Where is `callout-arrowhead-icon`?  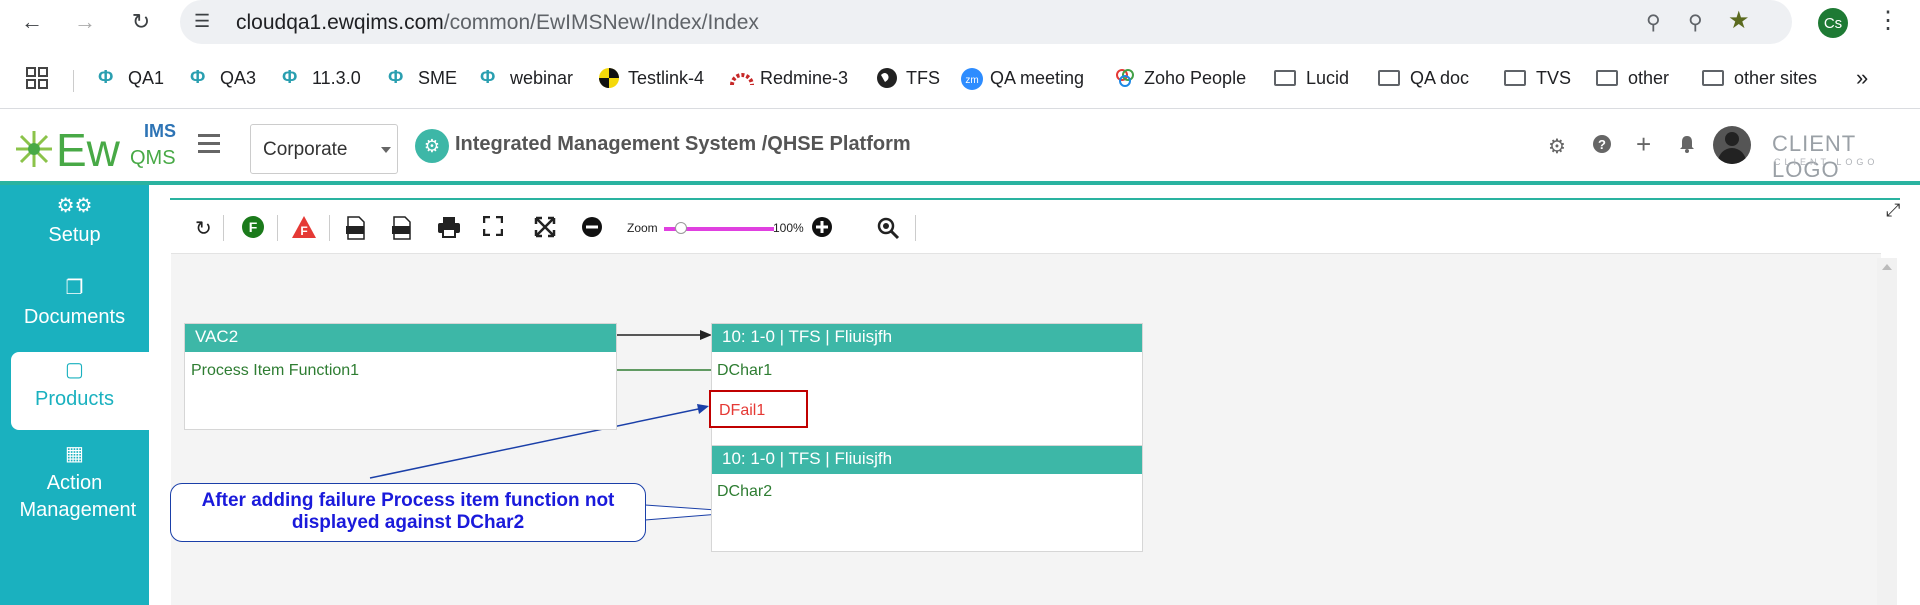 callout-arrowhead-icon is located at coordinates (703, 409).